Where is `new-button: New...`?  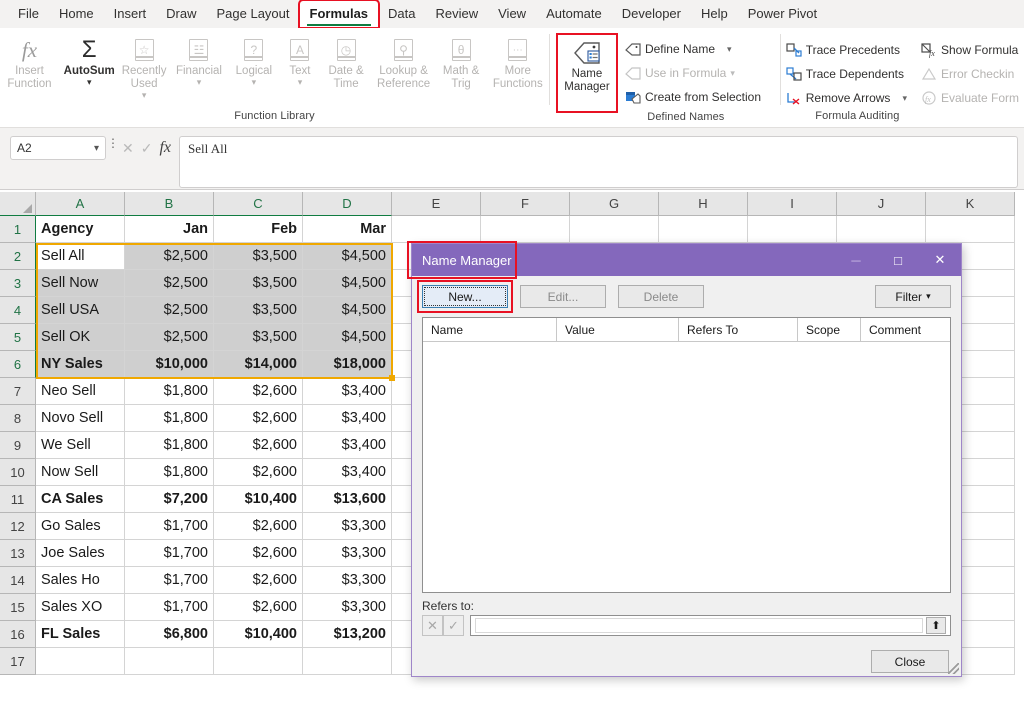
new-button: New... is located at coordinates (465, 296).